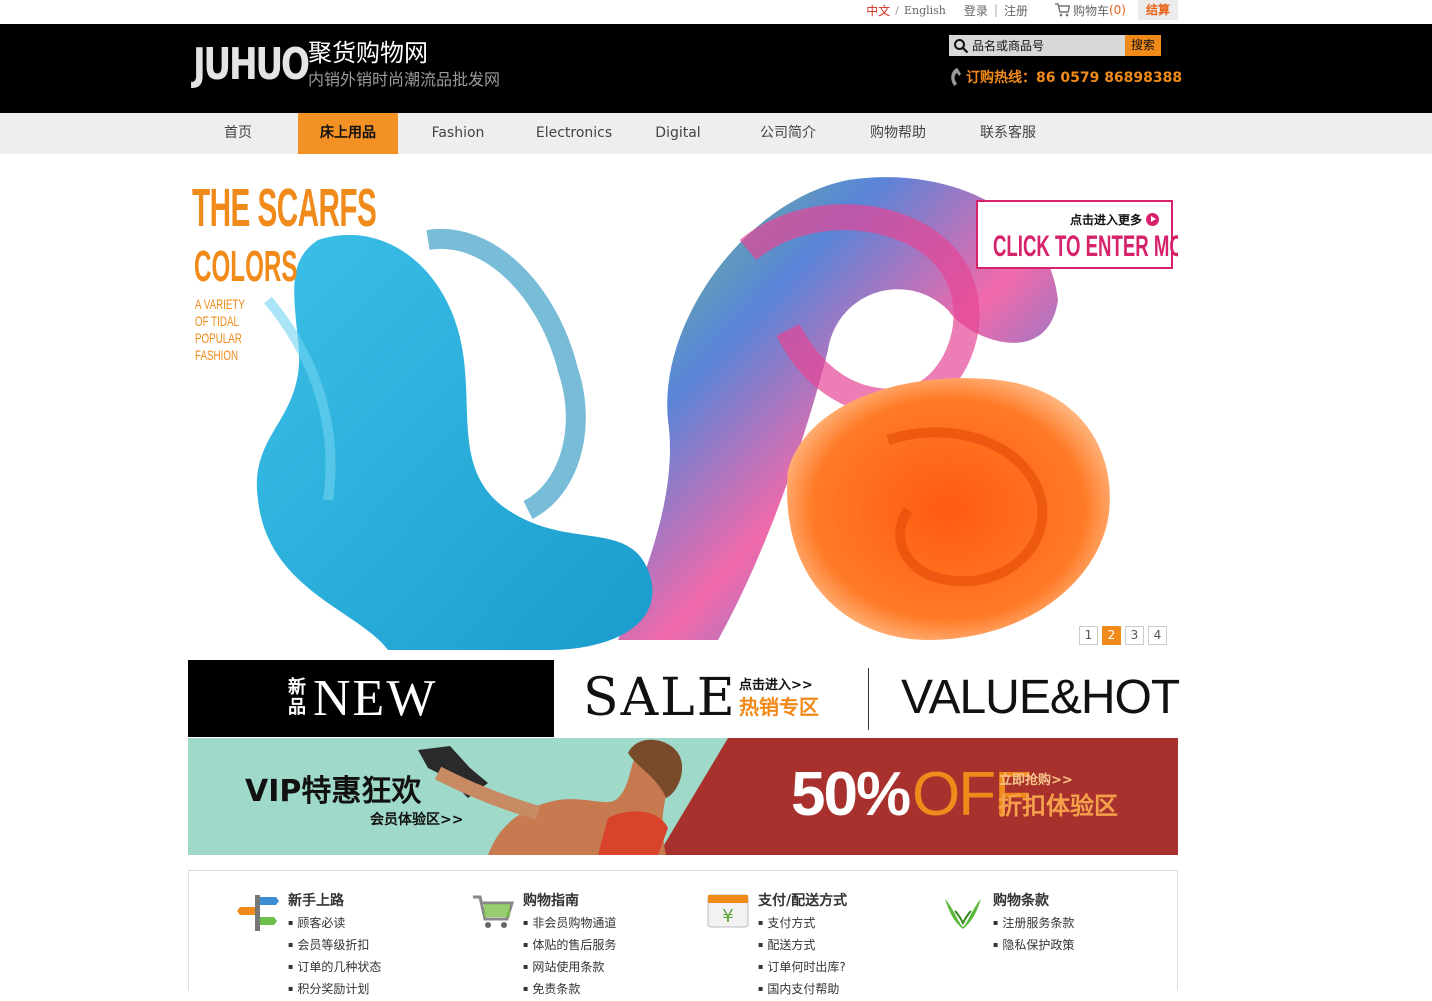  Describe the element at coordinates (1008, 46) in the screenshot. I see `search-placeholder: 品名或商品号` at that location.